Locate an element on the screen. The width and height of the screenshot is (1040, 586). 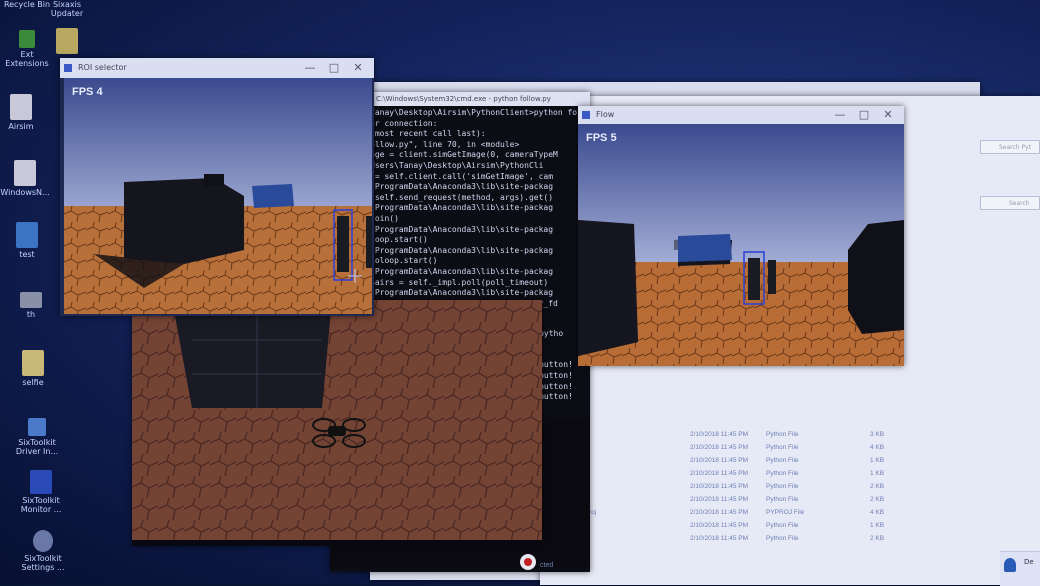
test-icon-label: test is located at coordinates (27, 254).